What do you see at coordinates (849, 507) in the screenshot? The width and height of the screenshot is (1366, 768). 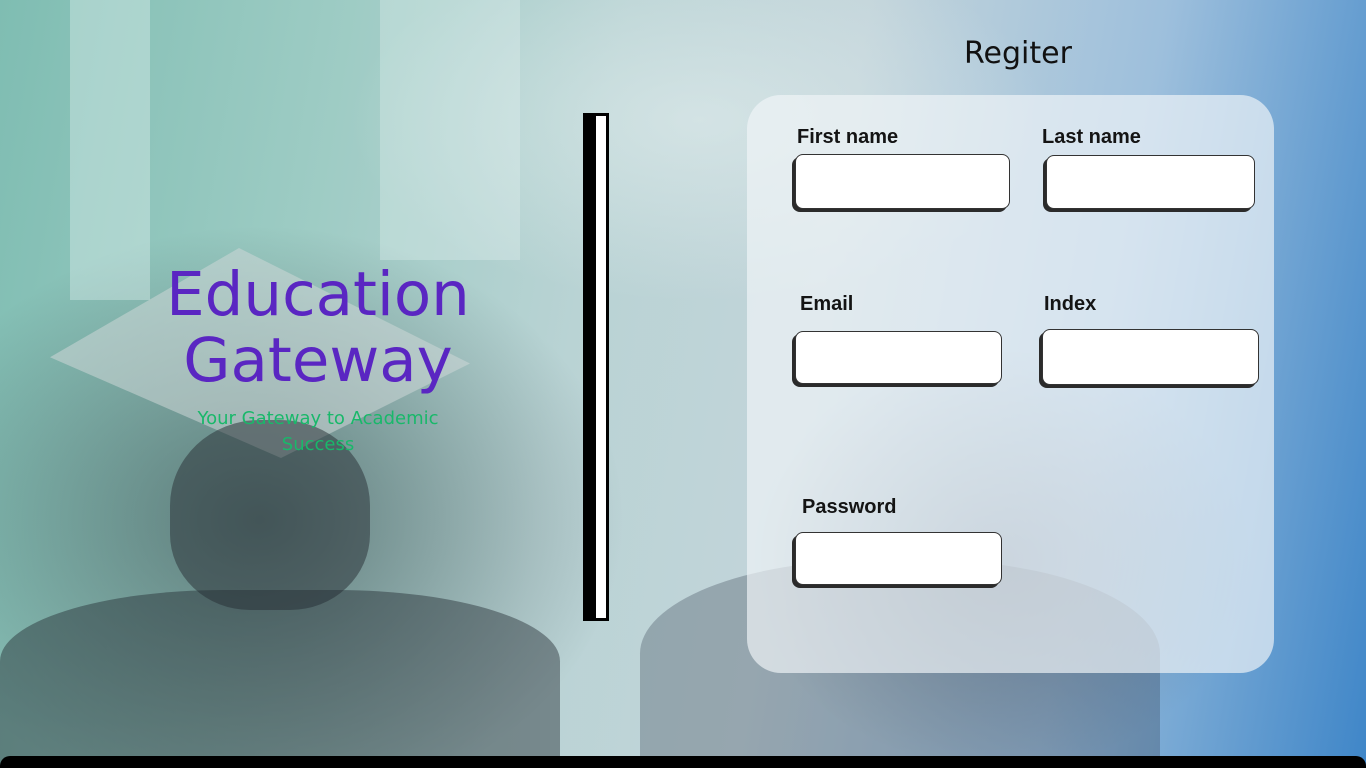 I see `password-label: Password` at bounding box center [849, 507].